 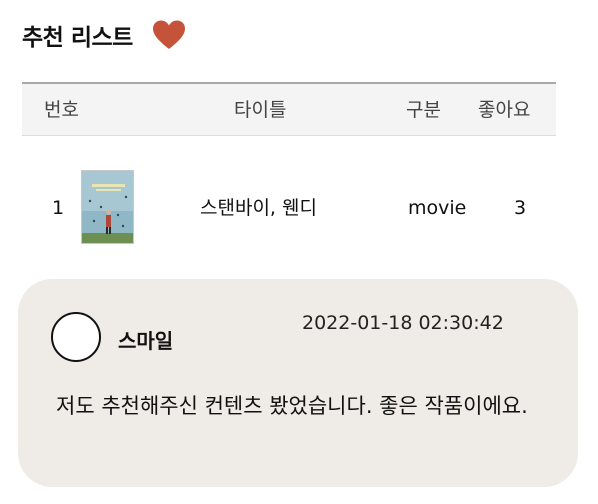 I want to click on row-likes: 3, so click(x=520, y=208).